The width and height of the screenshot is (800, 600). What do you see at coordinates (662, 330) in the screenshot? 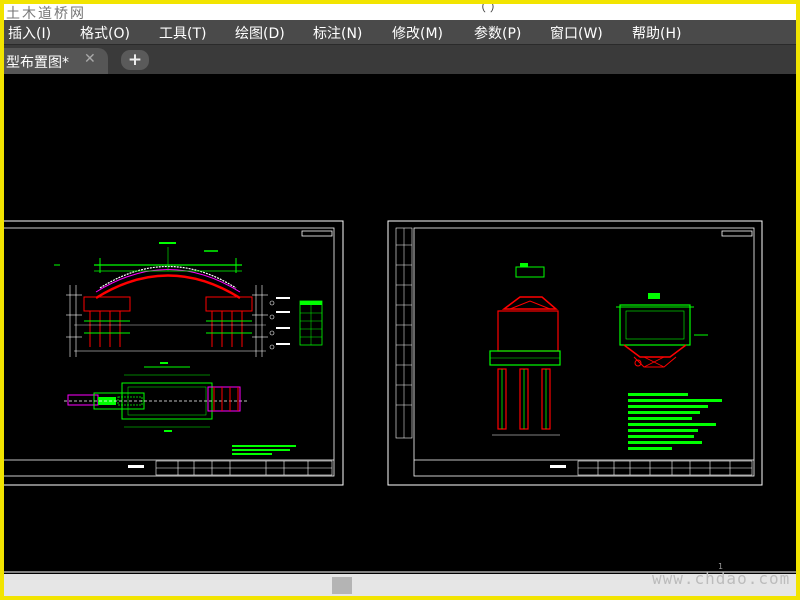
I see `cross-section` at bounding box center [662, 330].